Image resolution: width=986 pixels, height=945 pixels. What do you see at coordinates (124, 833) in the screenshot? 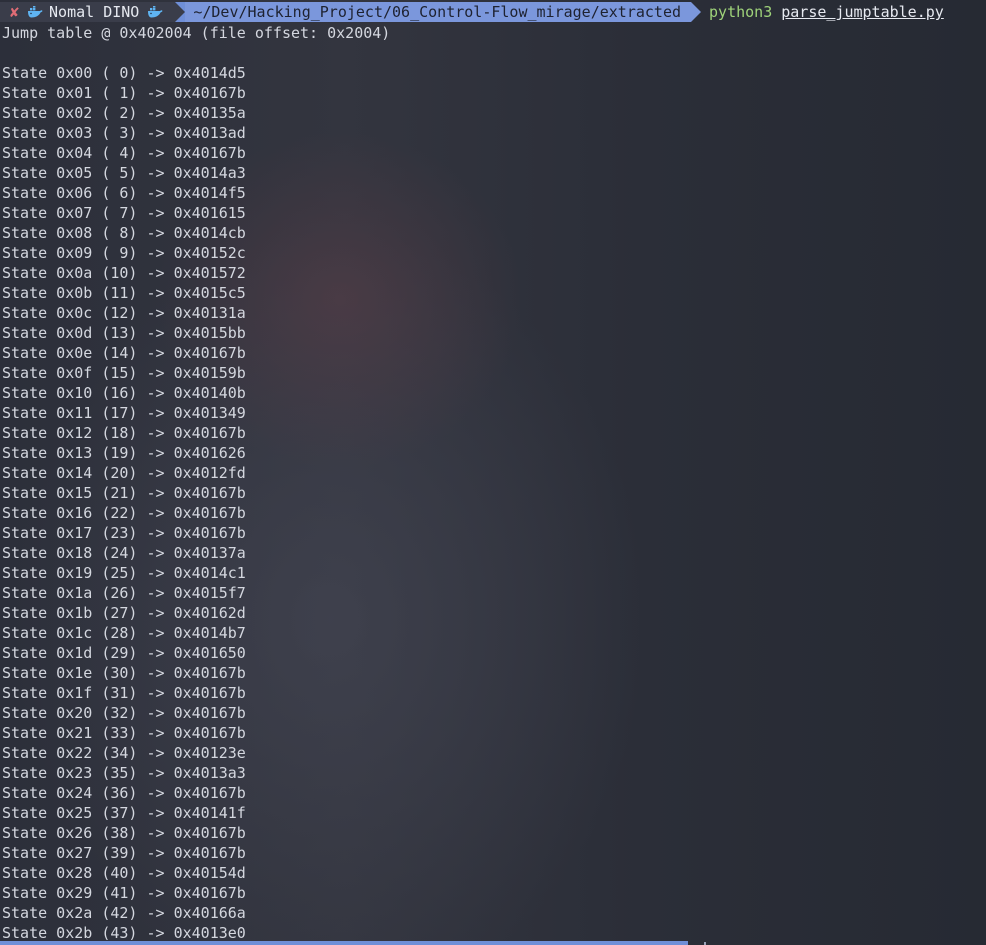
I see `jump-table-row: State 0x26 (38) -> 0x40167b` at bounding box center [124, 833].